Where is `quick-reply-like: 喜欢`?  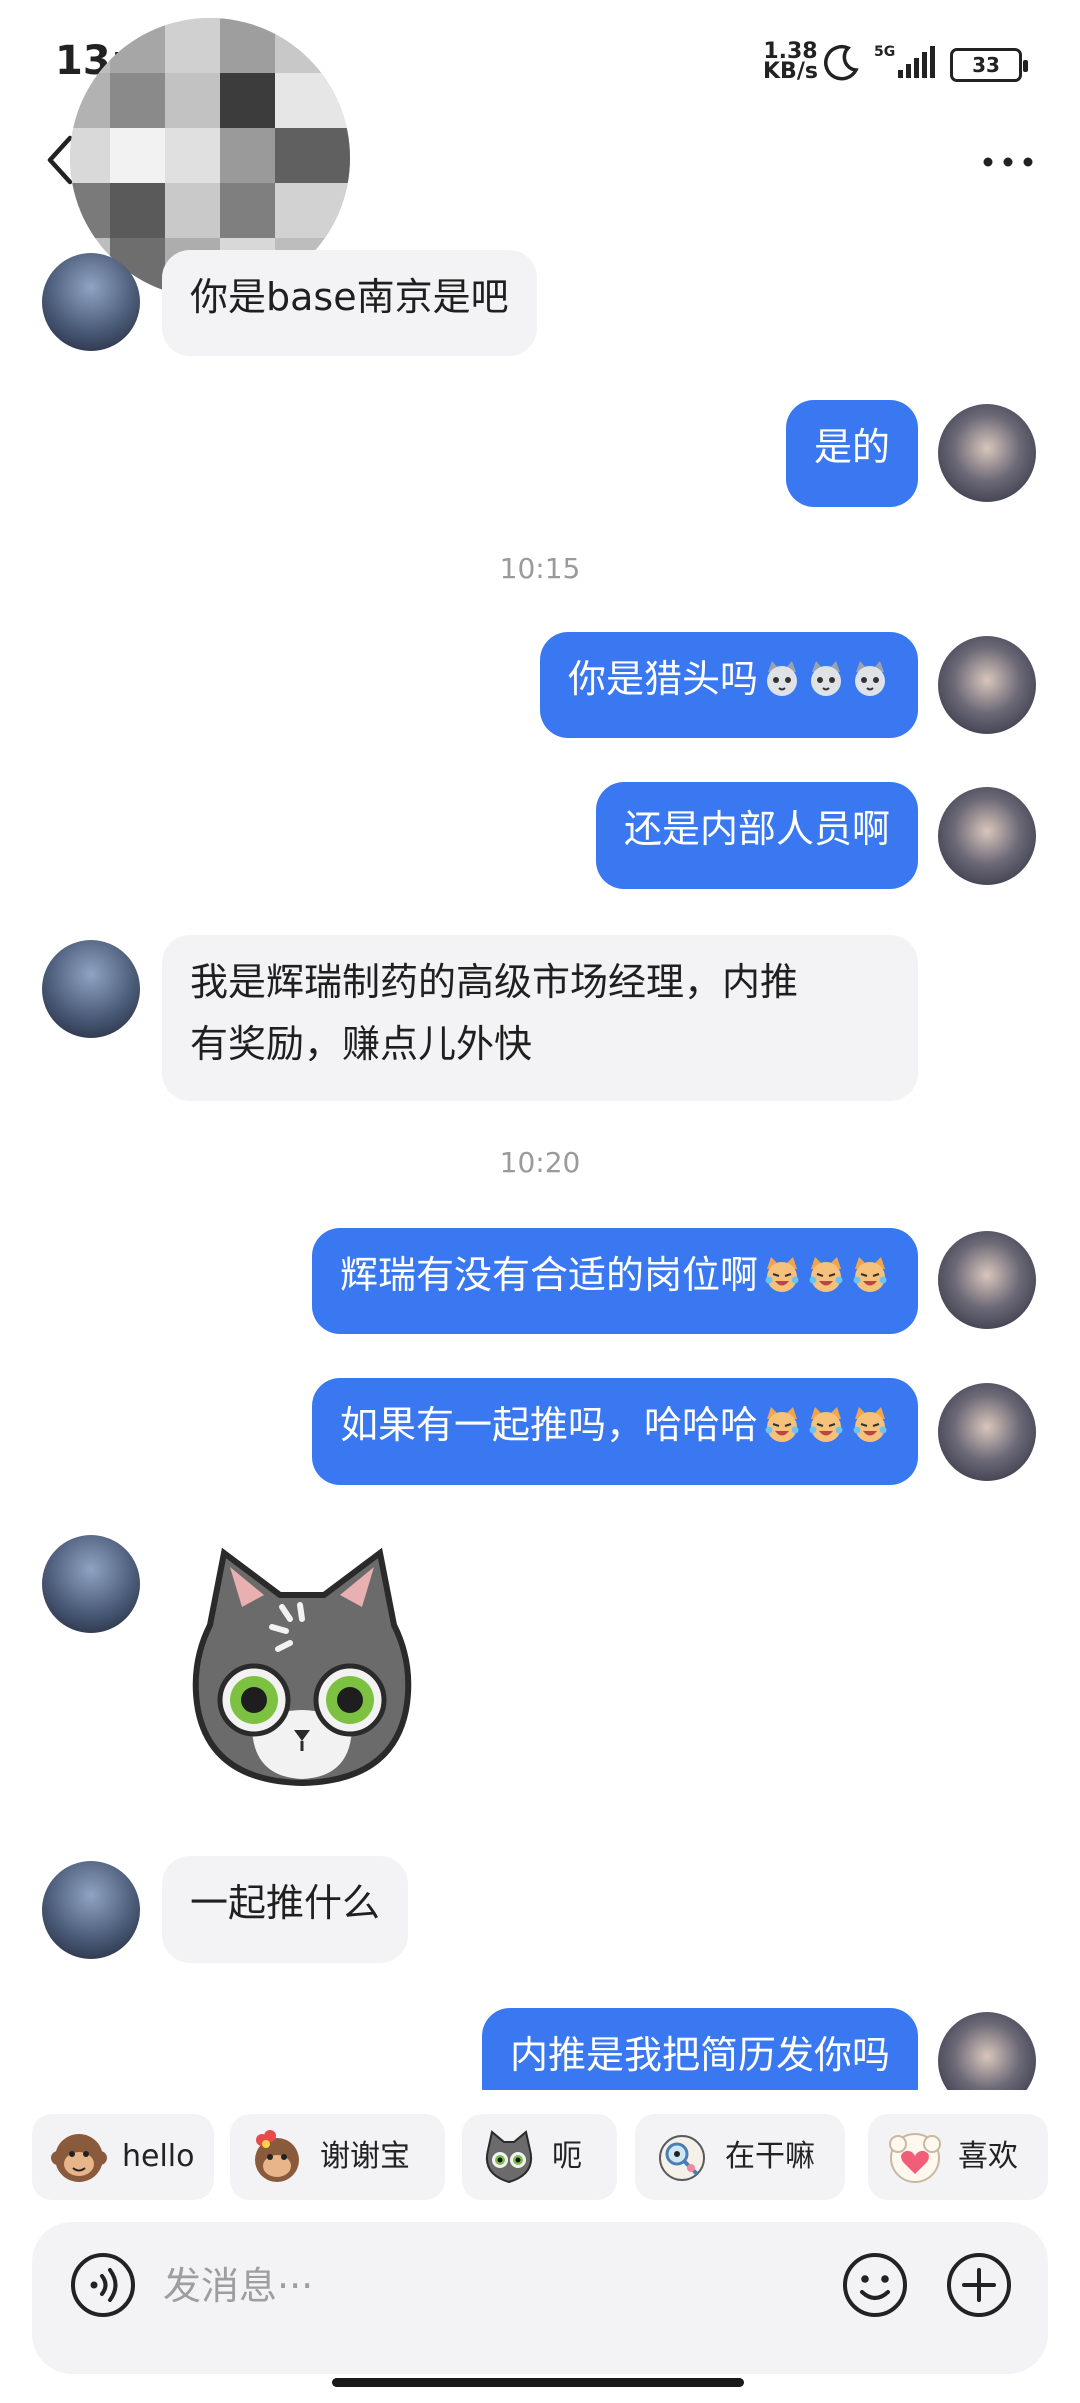
quick-reply-like: 喜欢 is located at coordinates (958, 2157).